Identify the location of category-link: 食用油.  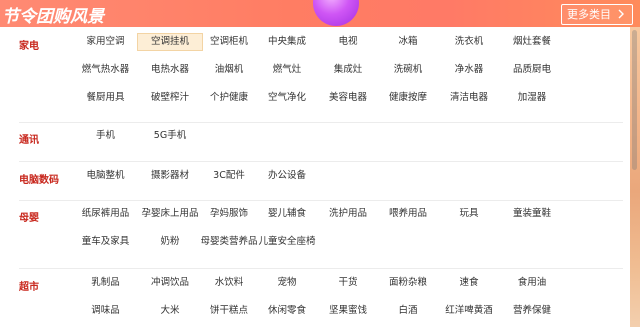
(532, 283).